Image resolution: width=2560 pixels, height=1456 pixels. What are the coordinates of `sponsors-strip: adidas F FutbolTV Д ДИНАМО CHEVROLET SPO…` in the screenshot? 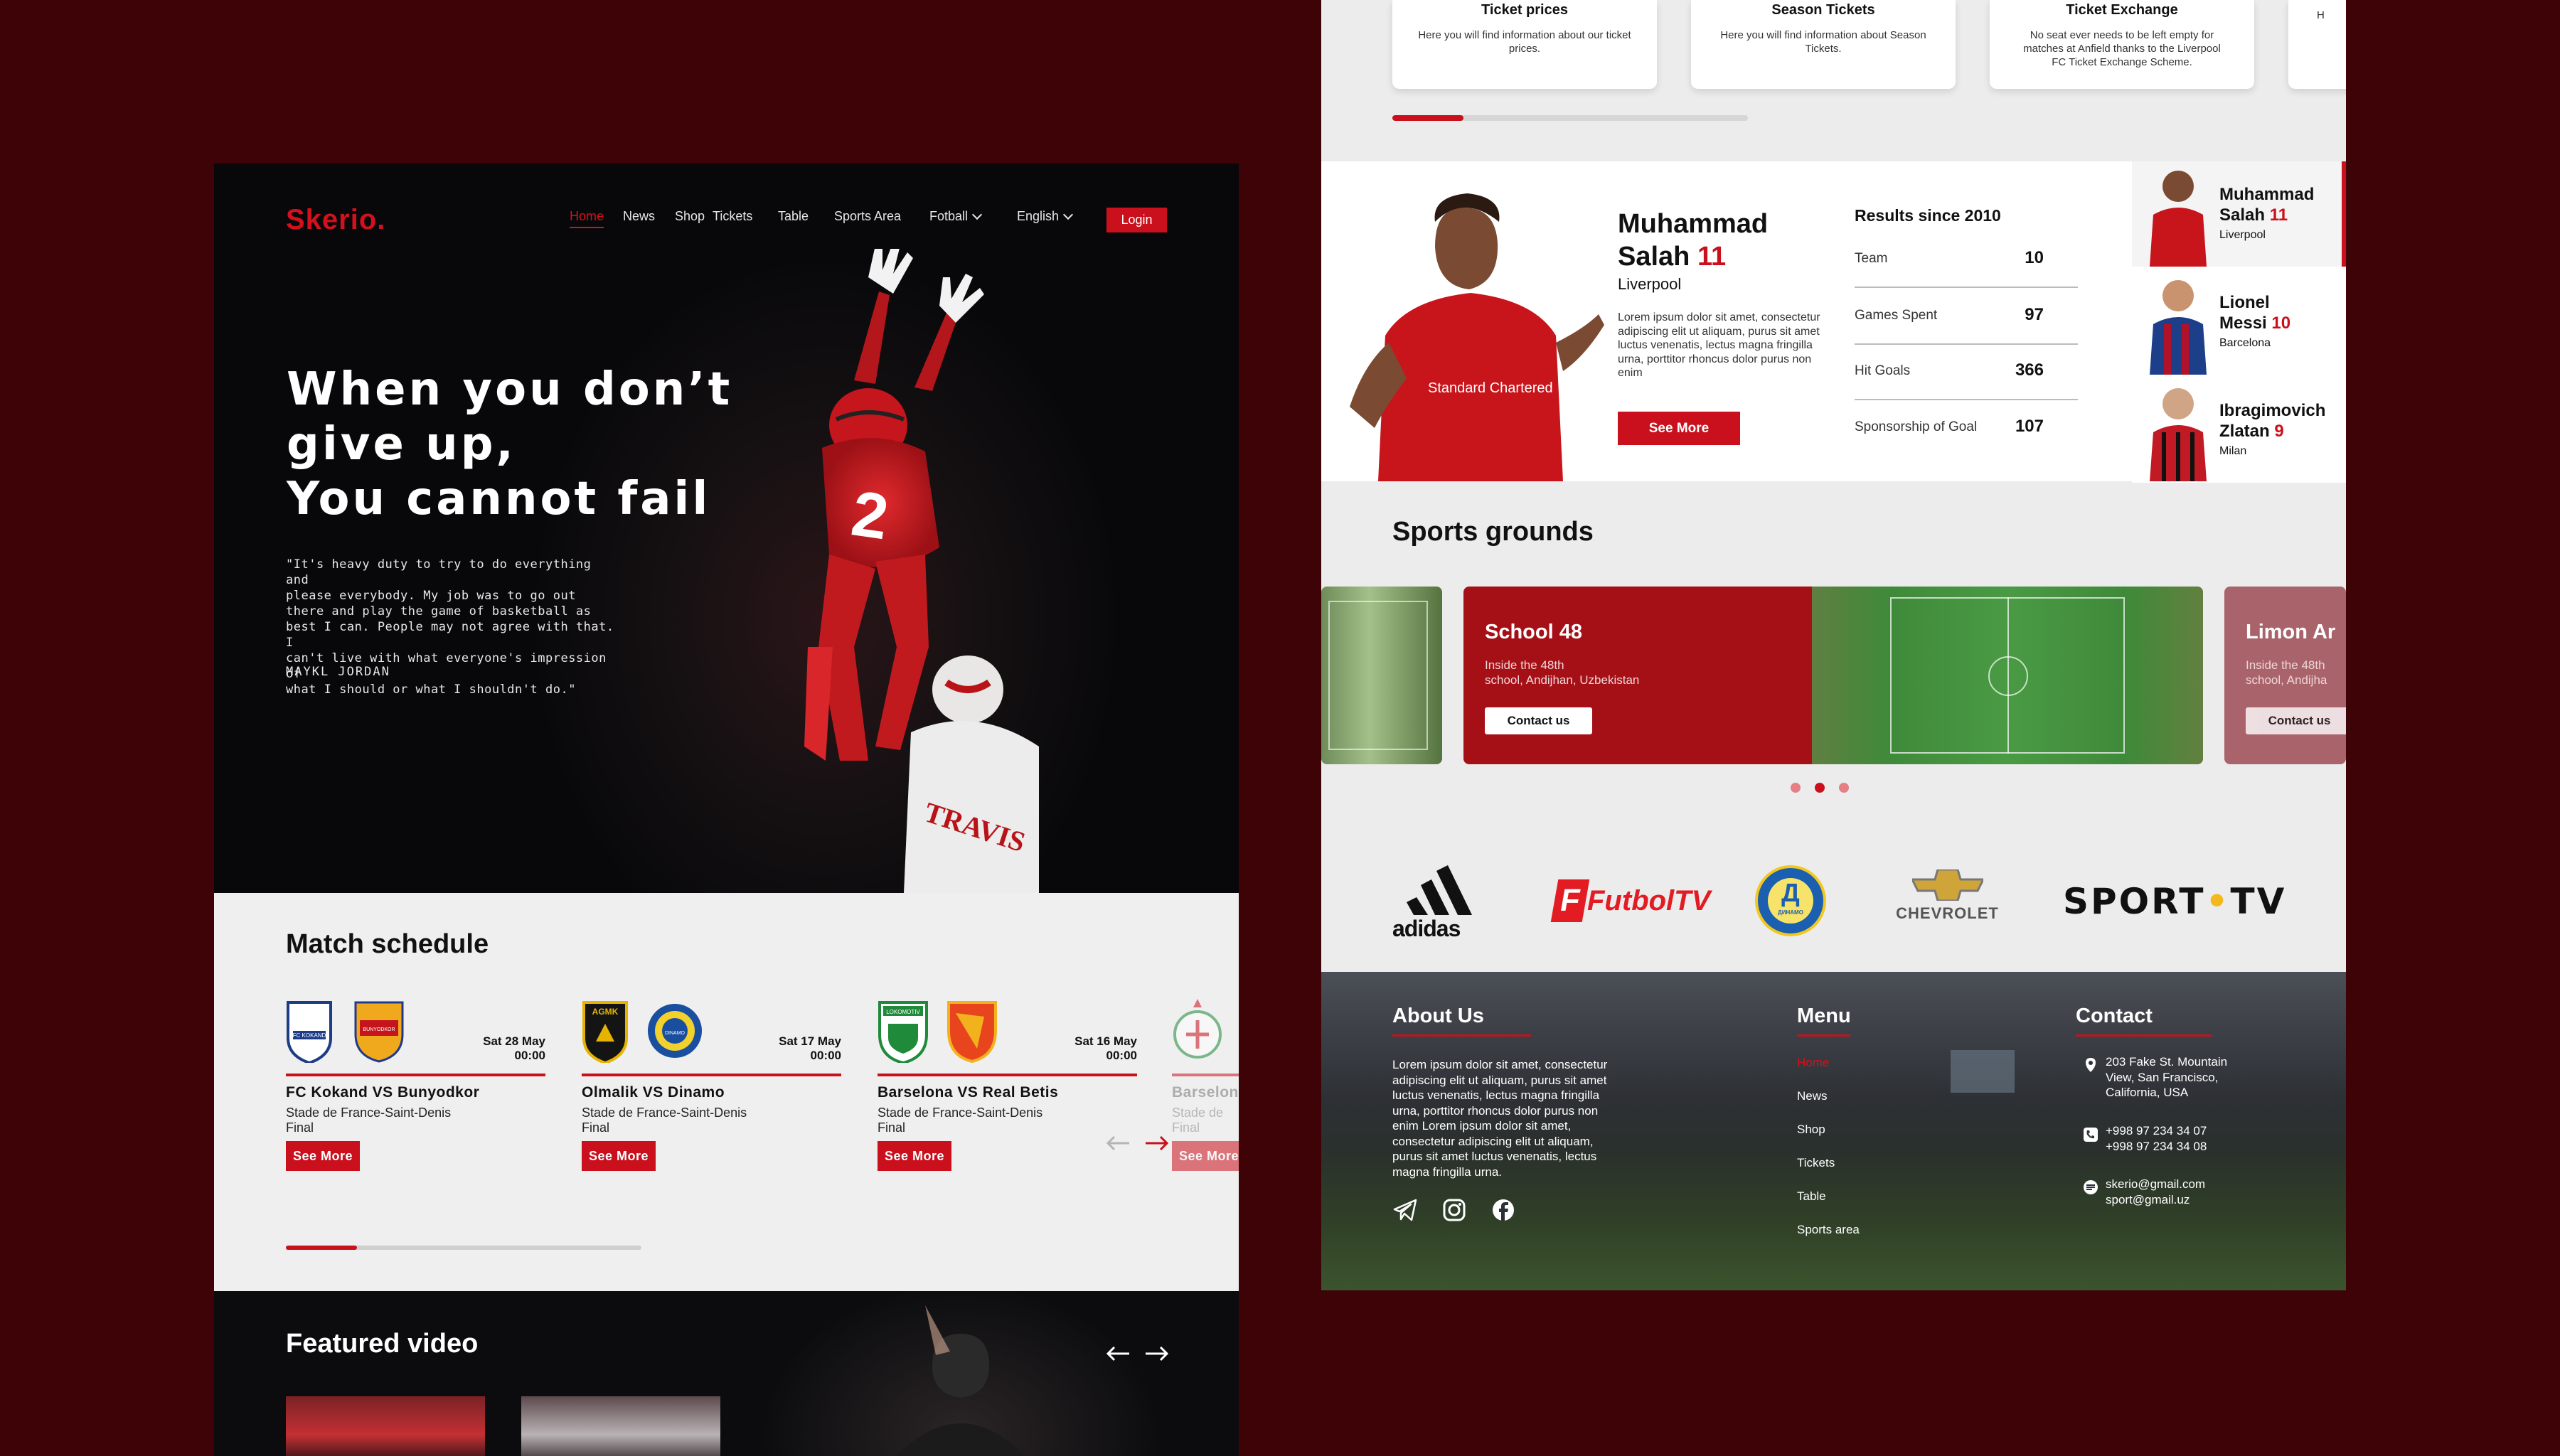 It's located at (1833, 901).